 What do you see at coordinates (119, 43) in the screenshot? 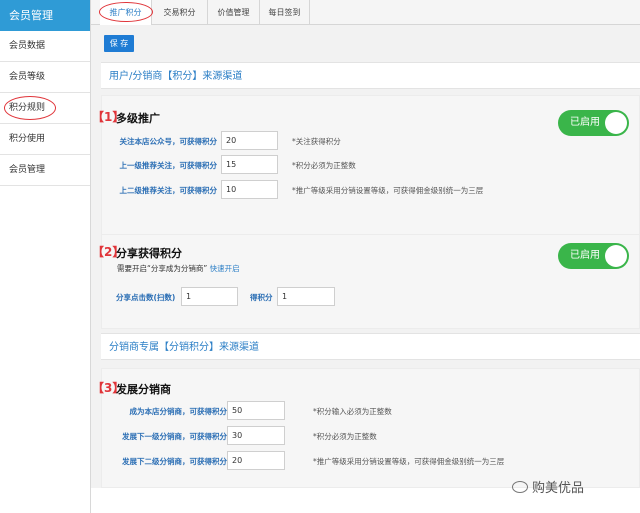
I see `save-button: 保 存` at bounding box center [119, 43].